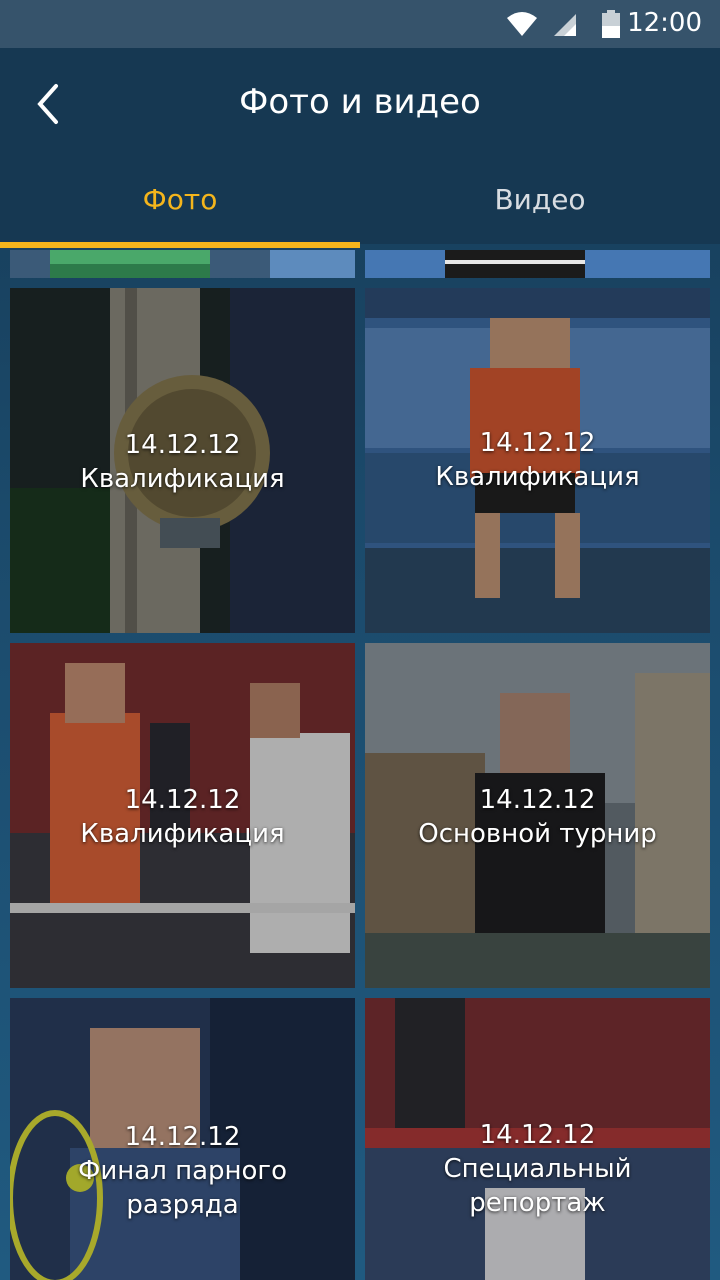 This screenshot has width=720, height=1280. I want to click on battery-icon, so click(611, 24).